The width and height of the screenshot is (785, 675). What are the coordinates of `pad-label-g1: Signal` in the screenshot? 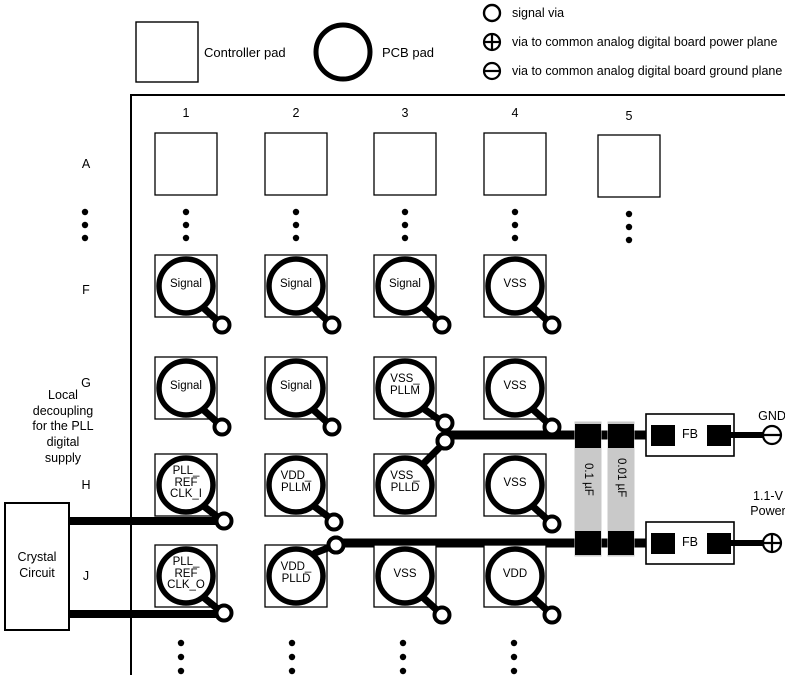 It's located at (186, 386).